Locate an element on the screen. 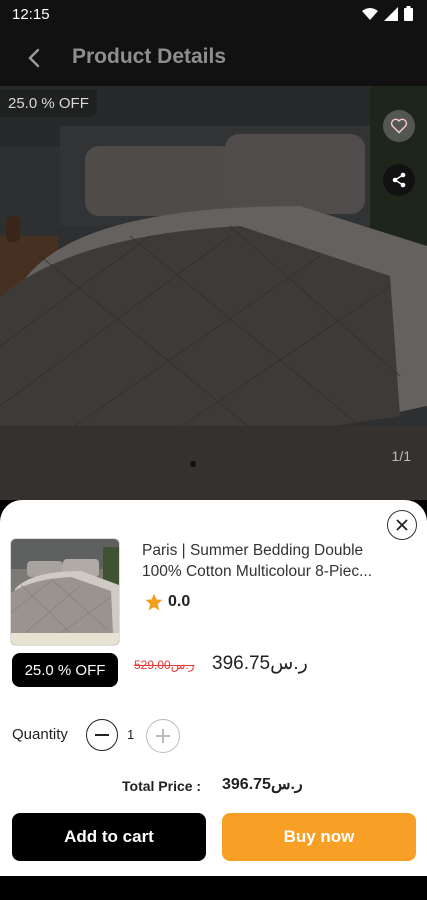 The image size is (427, 900). rating-value: 0.0 is located at coordinates (179, 601).